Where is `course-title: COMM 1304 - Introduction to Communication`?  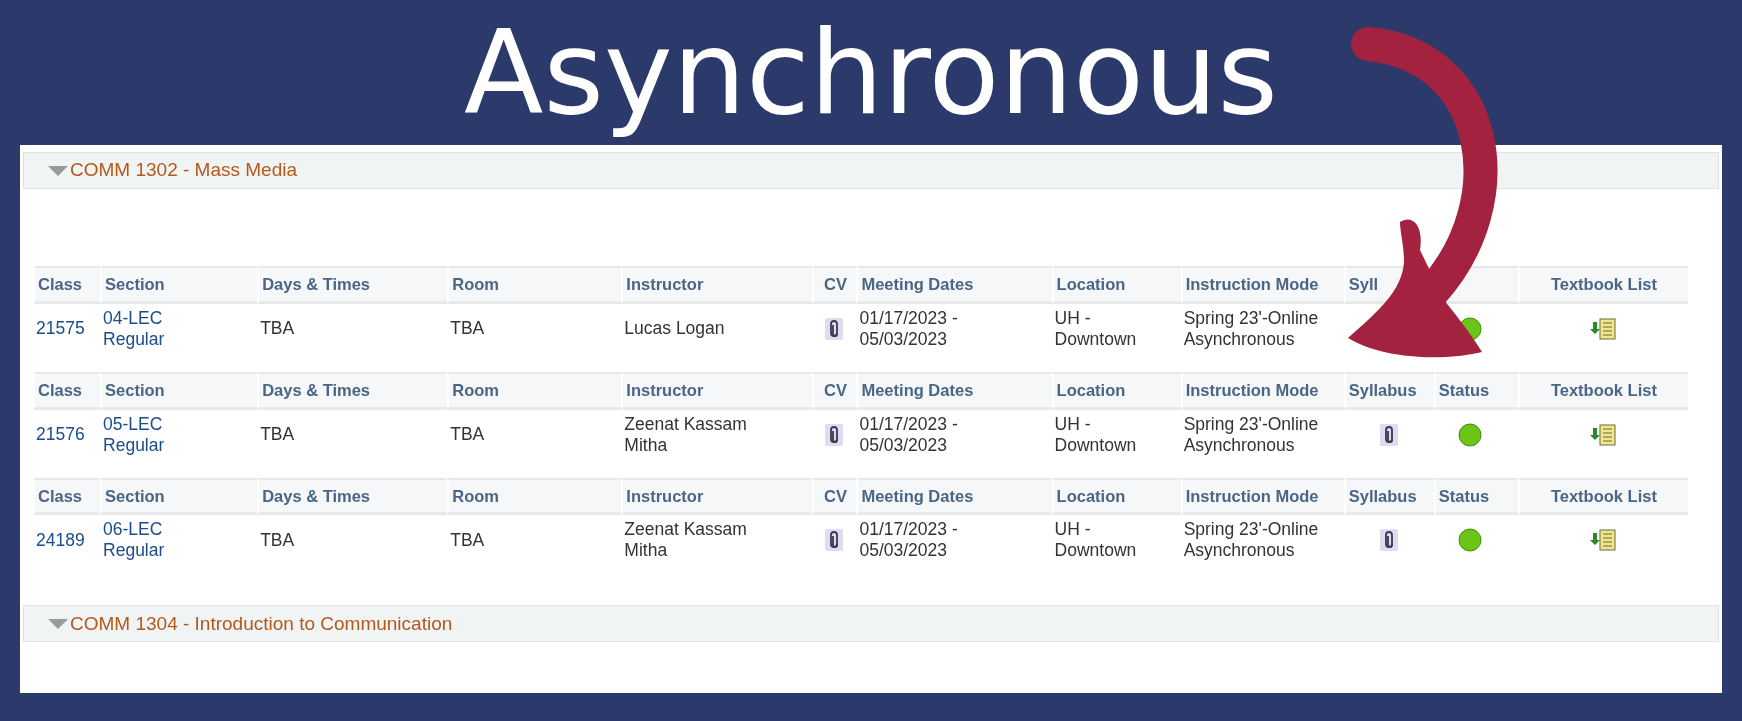 course-title: COMM 1304 - Introduction to Communication is located at coordinates (261, 623).